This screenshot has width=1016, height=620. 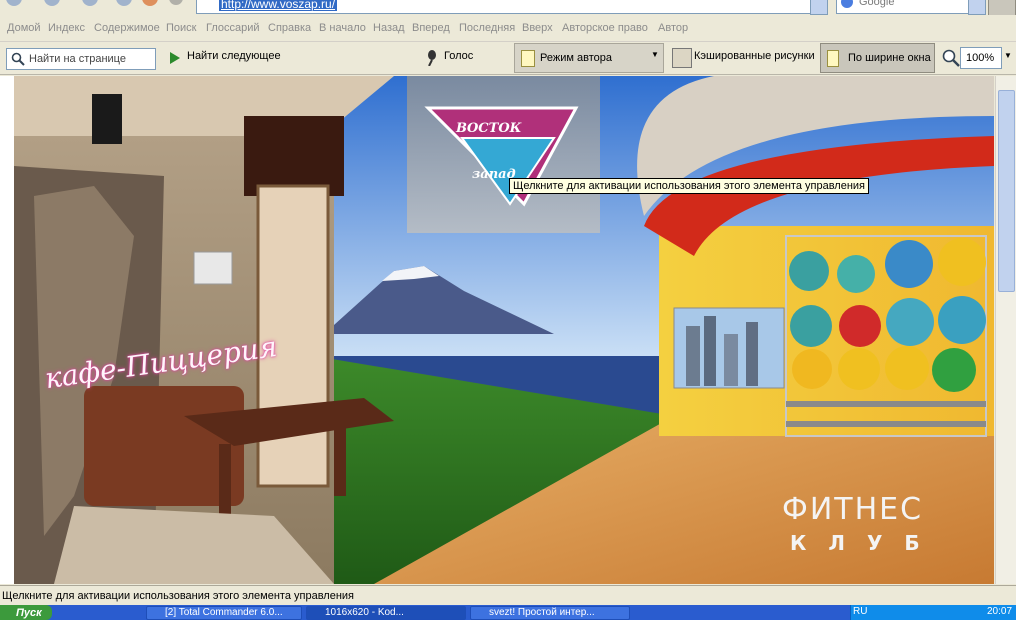 I want to click on zoom-control: 100% ▼, so click(x=977, y=58).